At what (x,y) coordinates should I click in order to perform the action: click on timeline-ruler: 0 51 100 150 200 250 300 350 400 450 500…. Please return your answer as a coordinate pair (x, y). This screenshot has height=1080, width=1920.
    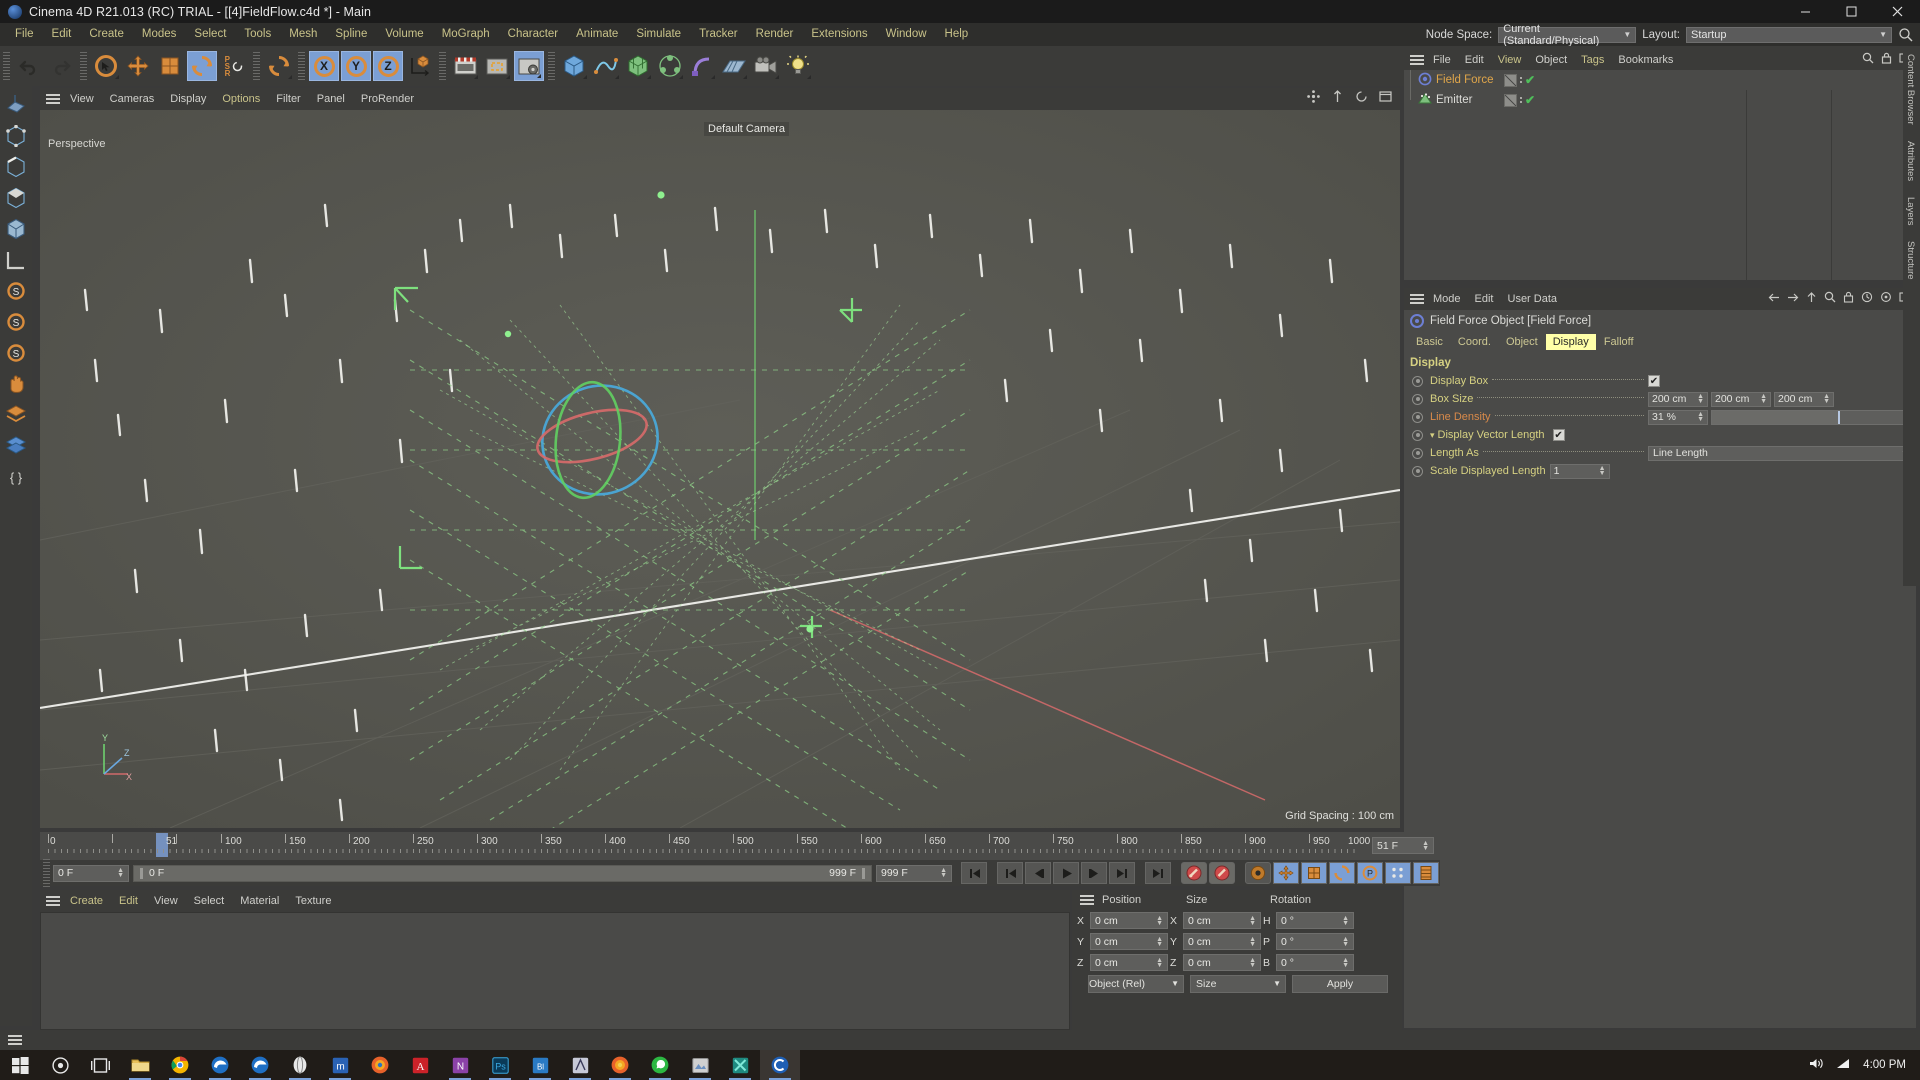
    Looking at the image, I should click on (709, 846).